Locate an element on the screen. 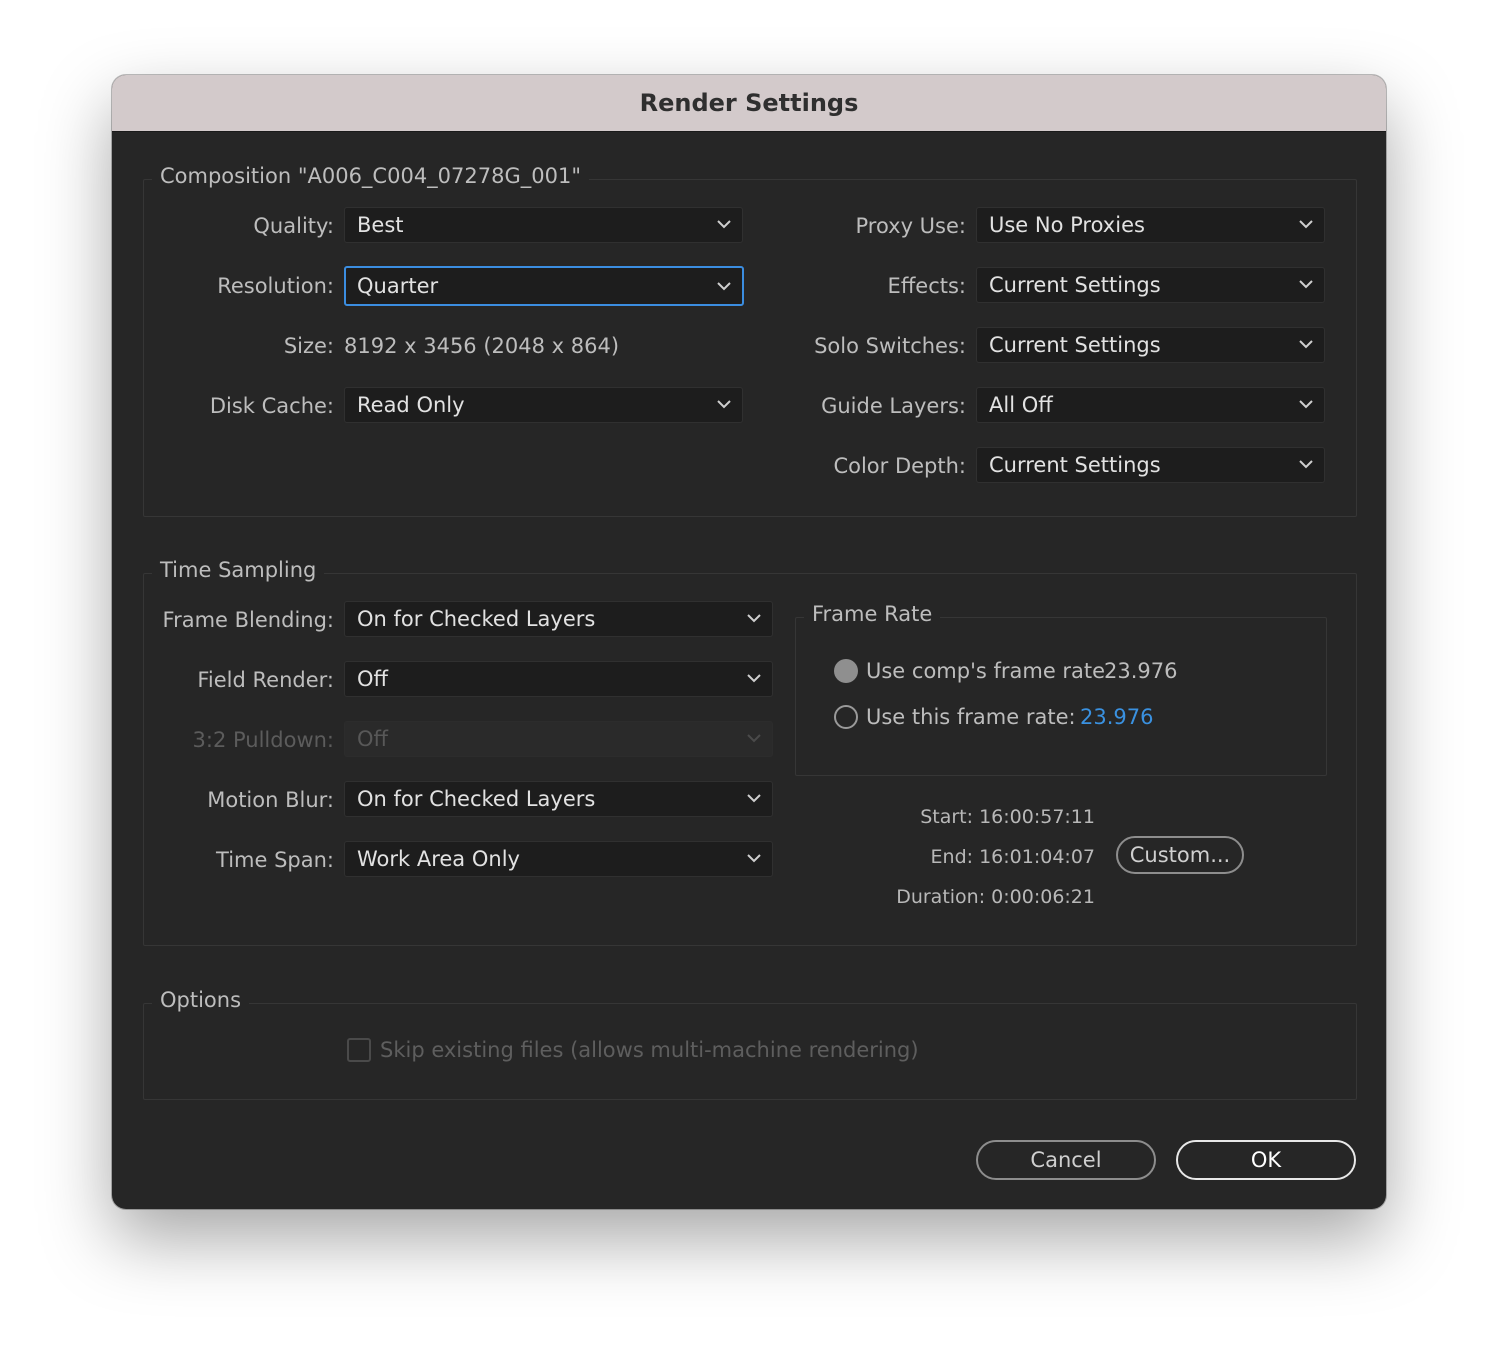 This screenshot has height=1358, width=1498. skip-existing-checkbox is located at coordinates (359, 1050).